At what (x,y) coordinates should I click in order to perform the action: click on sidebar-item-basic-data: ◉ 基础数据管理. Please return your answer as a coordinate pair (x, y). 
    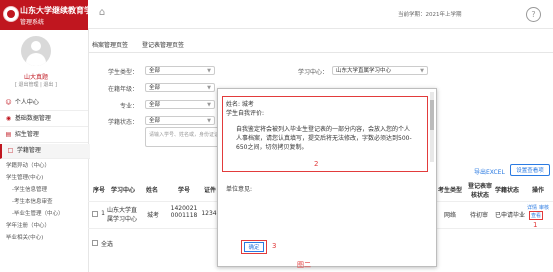
    Looking at the image, I should click on (44, 119).